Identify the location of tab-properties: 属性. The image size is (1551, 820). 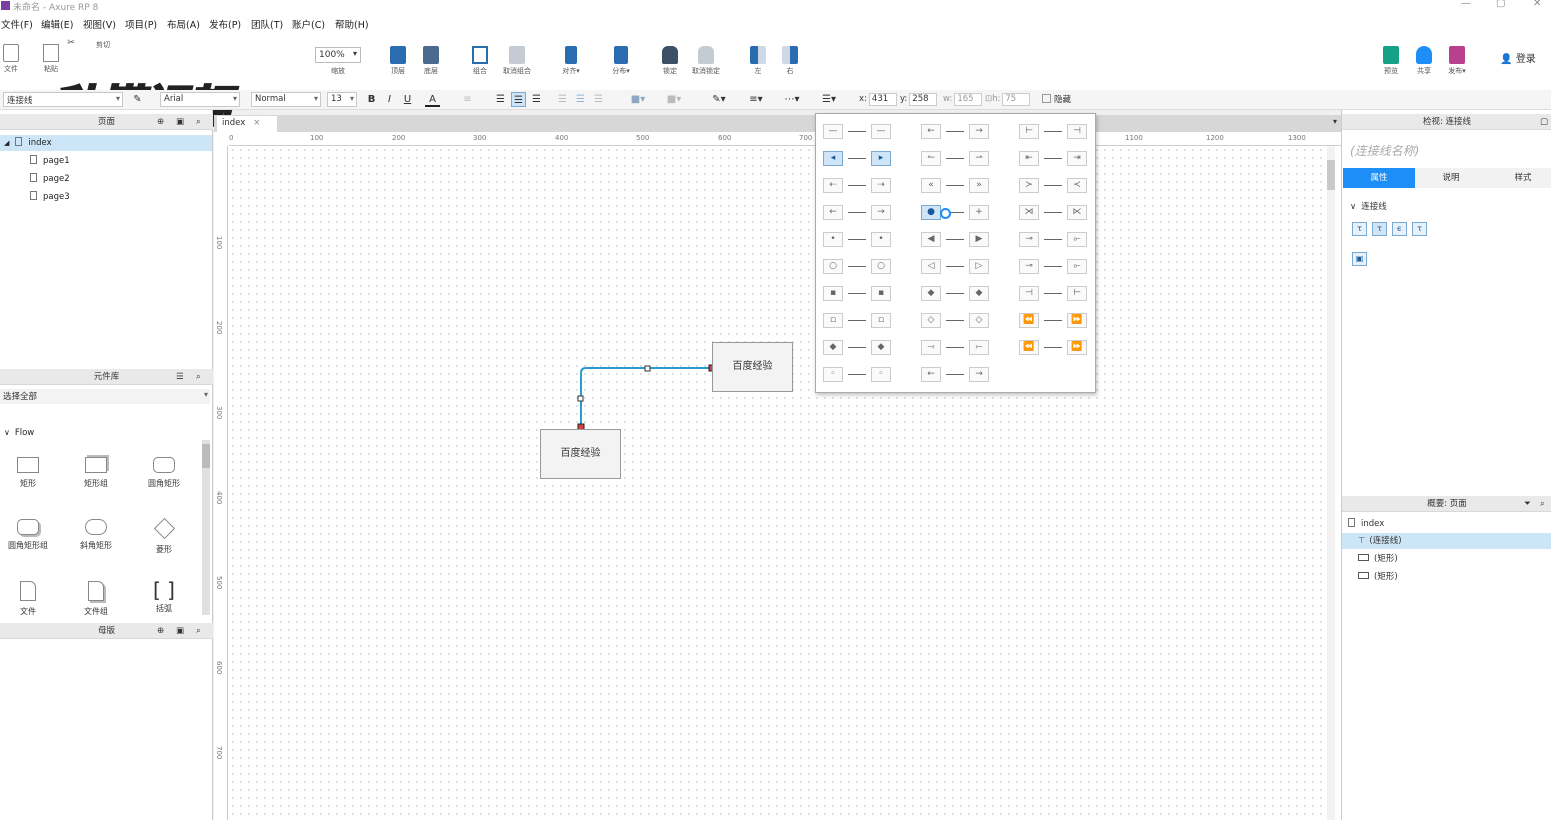
(1379, 178).